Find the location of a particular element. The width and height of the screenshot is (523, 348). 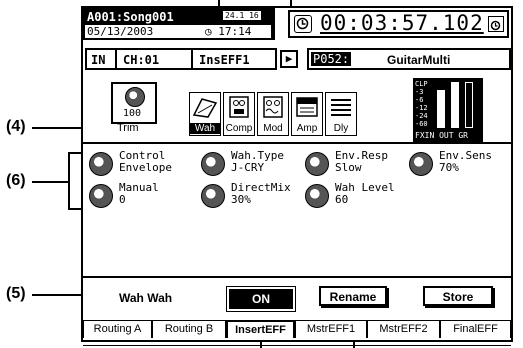

fx-label-amp: Amp is located at coordinates (307, 128).